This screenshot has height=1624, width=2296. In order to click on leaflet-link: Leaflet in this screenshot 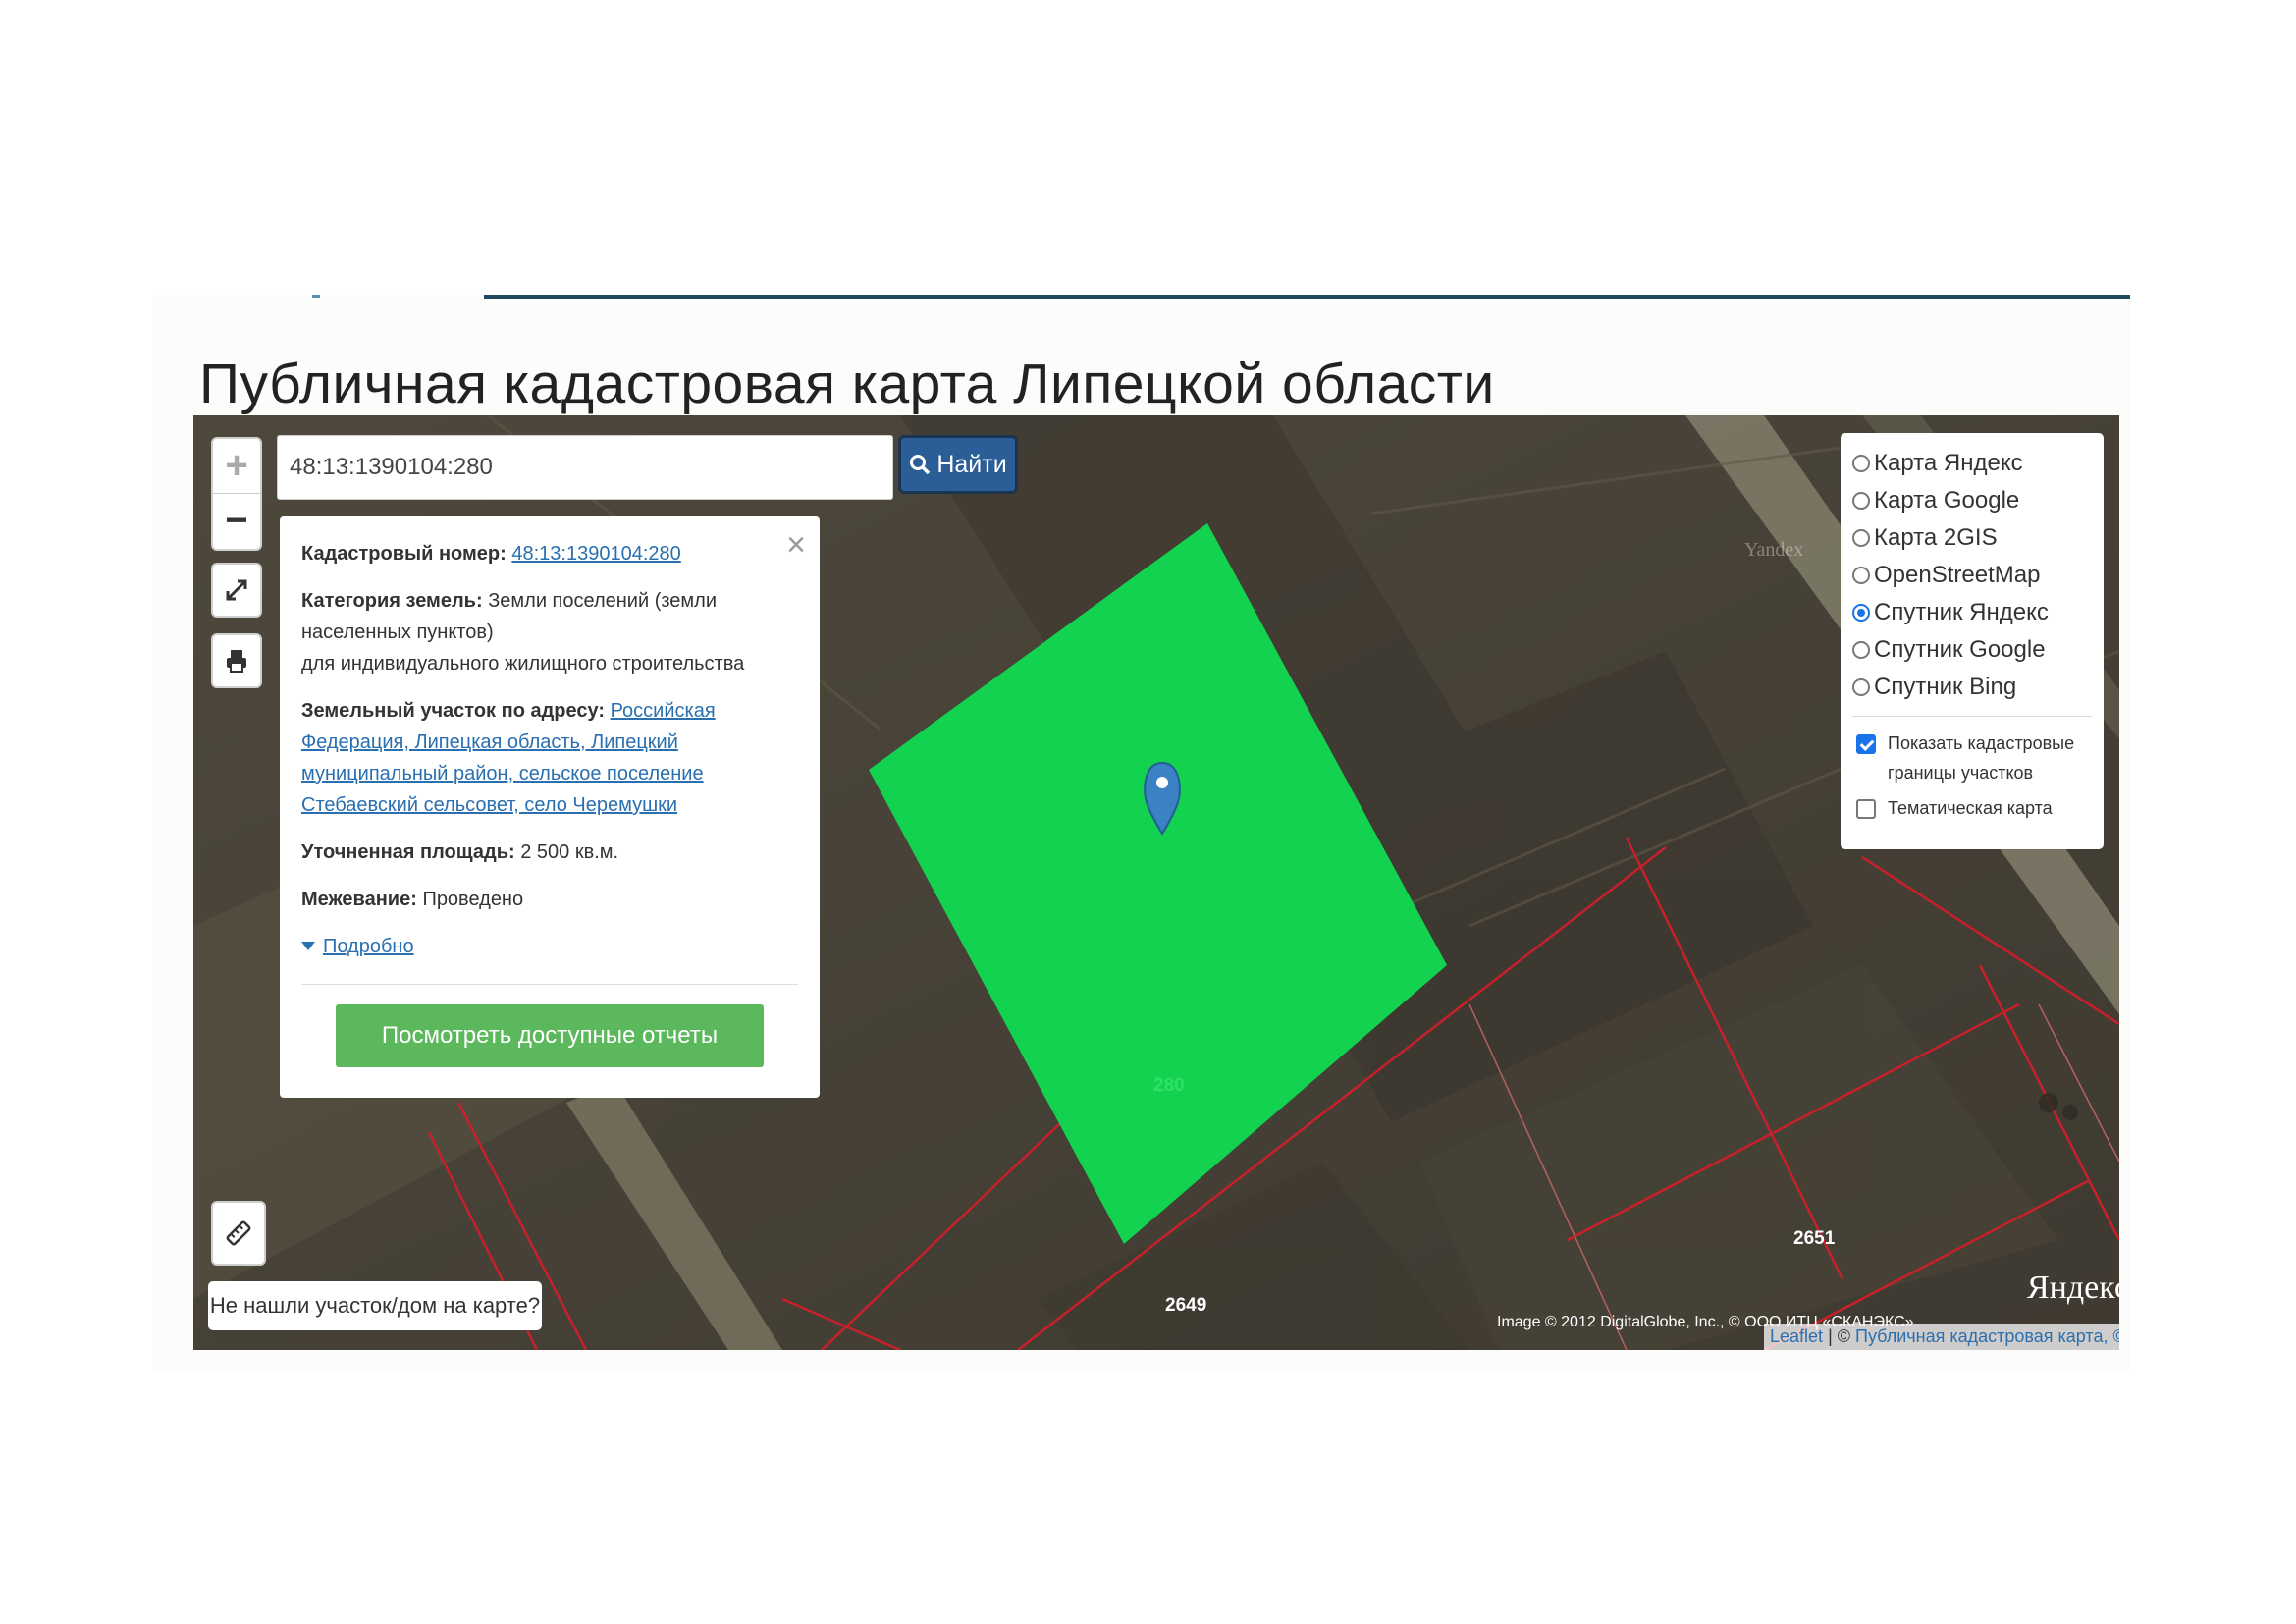, I will do `click(1797, 1336)`.